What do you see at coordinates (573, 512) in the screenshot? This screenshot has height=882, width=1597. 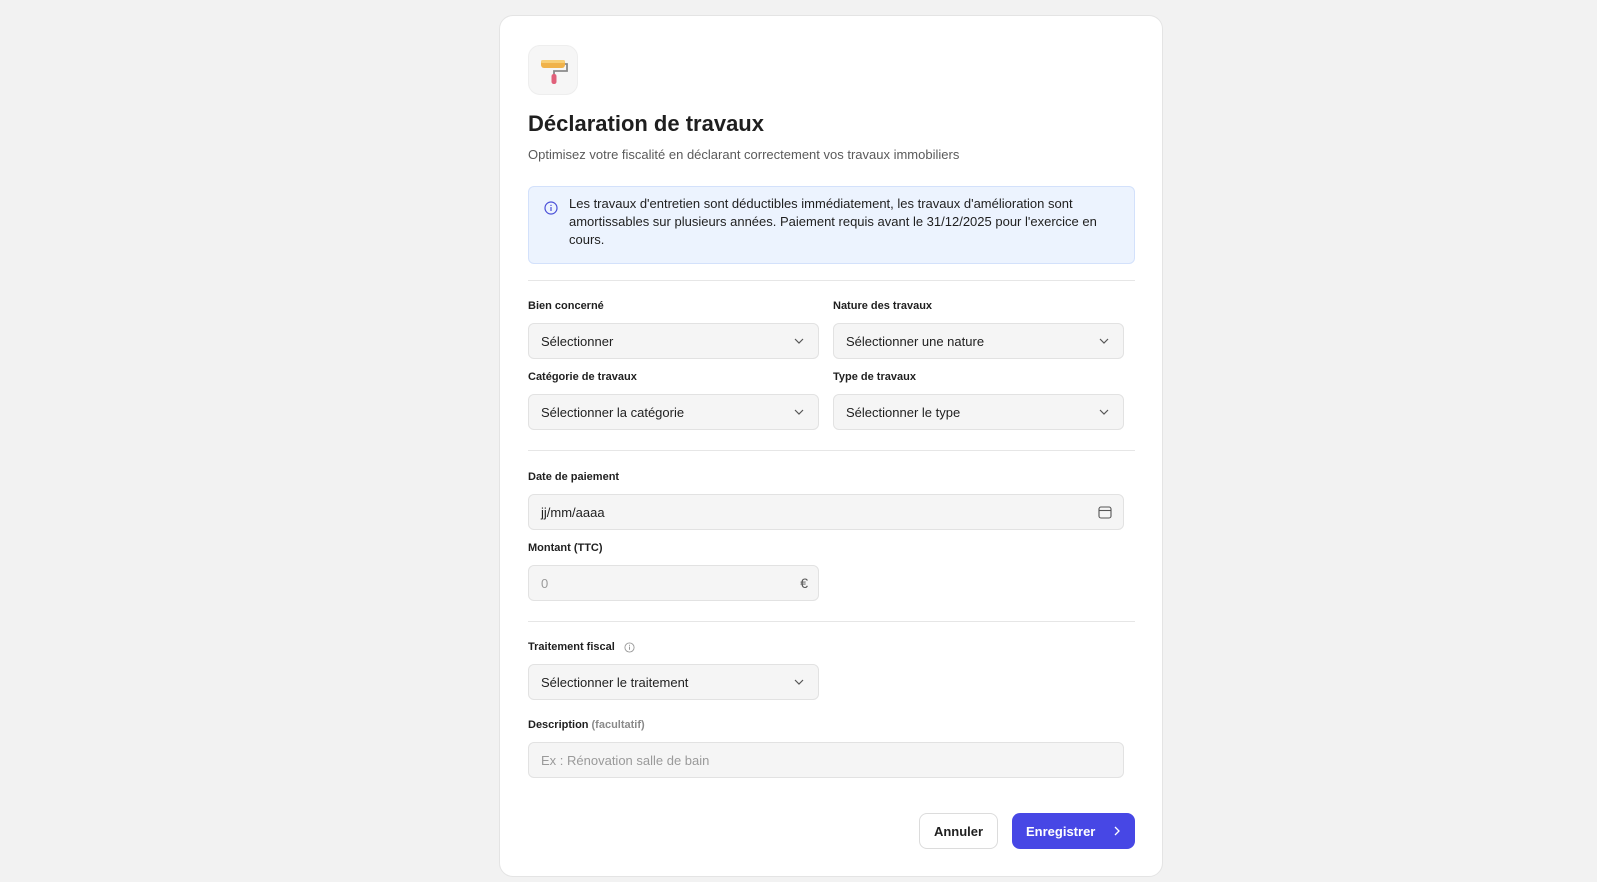 I see `date-input-value: jj/mm/aaaa` at bounding box center [573, 512].